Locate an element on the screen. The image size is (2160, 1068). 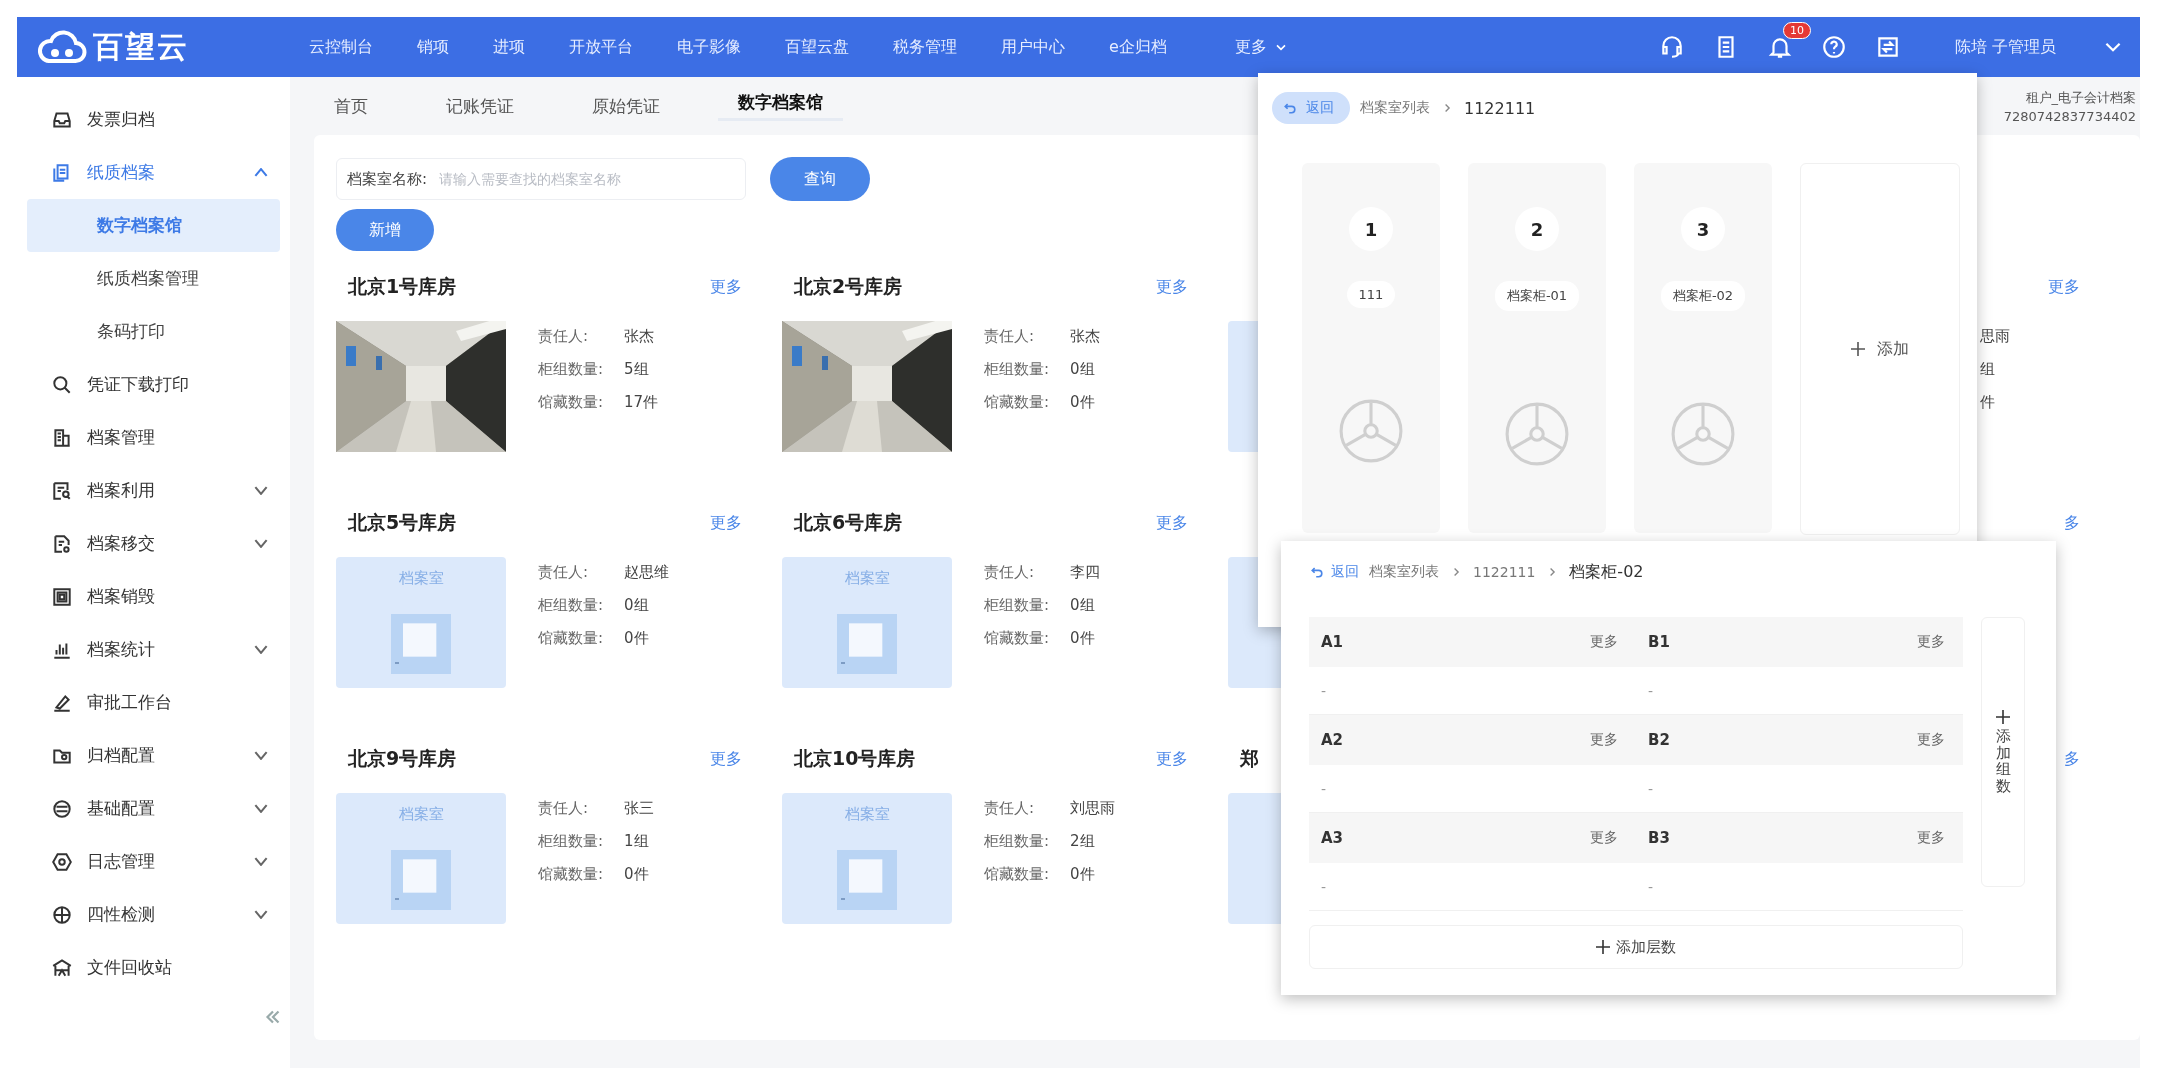
sidebar-subitem: 条码打印 is located at coordinates (153, 331).